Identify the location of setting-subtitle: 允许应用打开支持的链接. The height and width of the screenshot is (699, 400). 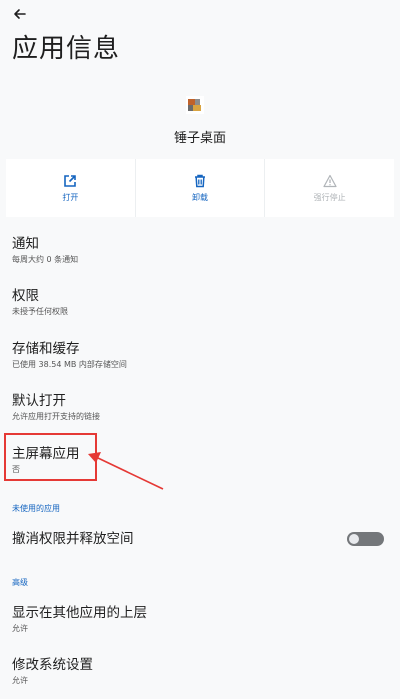
(56, 416).